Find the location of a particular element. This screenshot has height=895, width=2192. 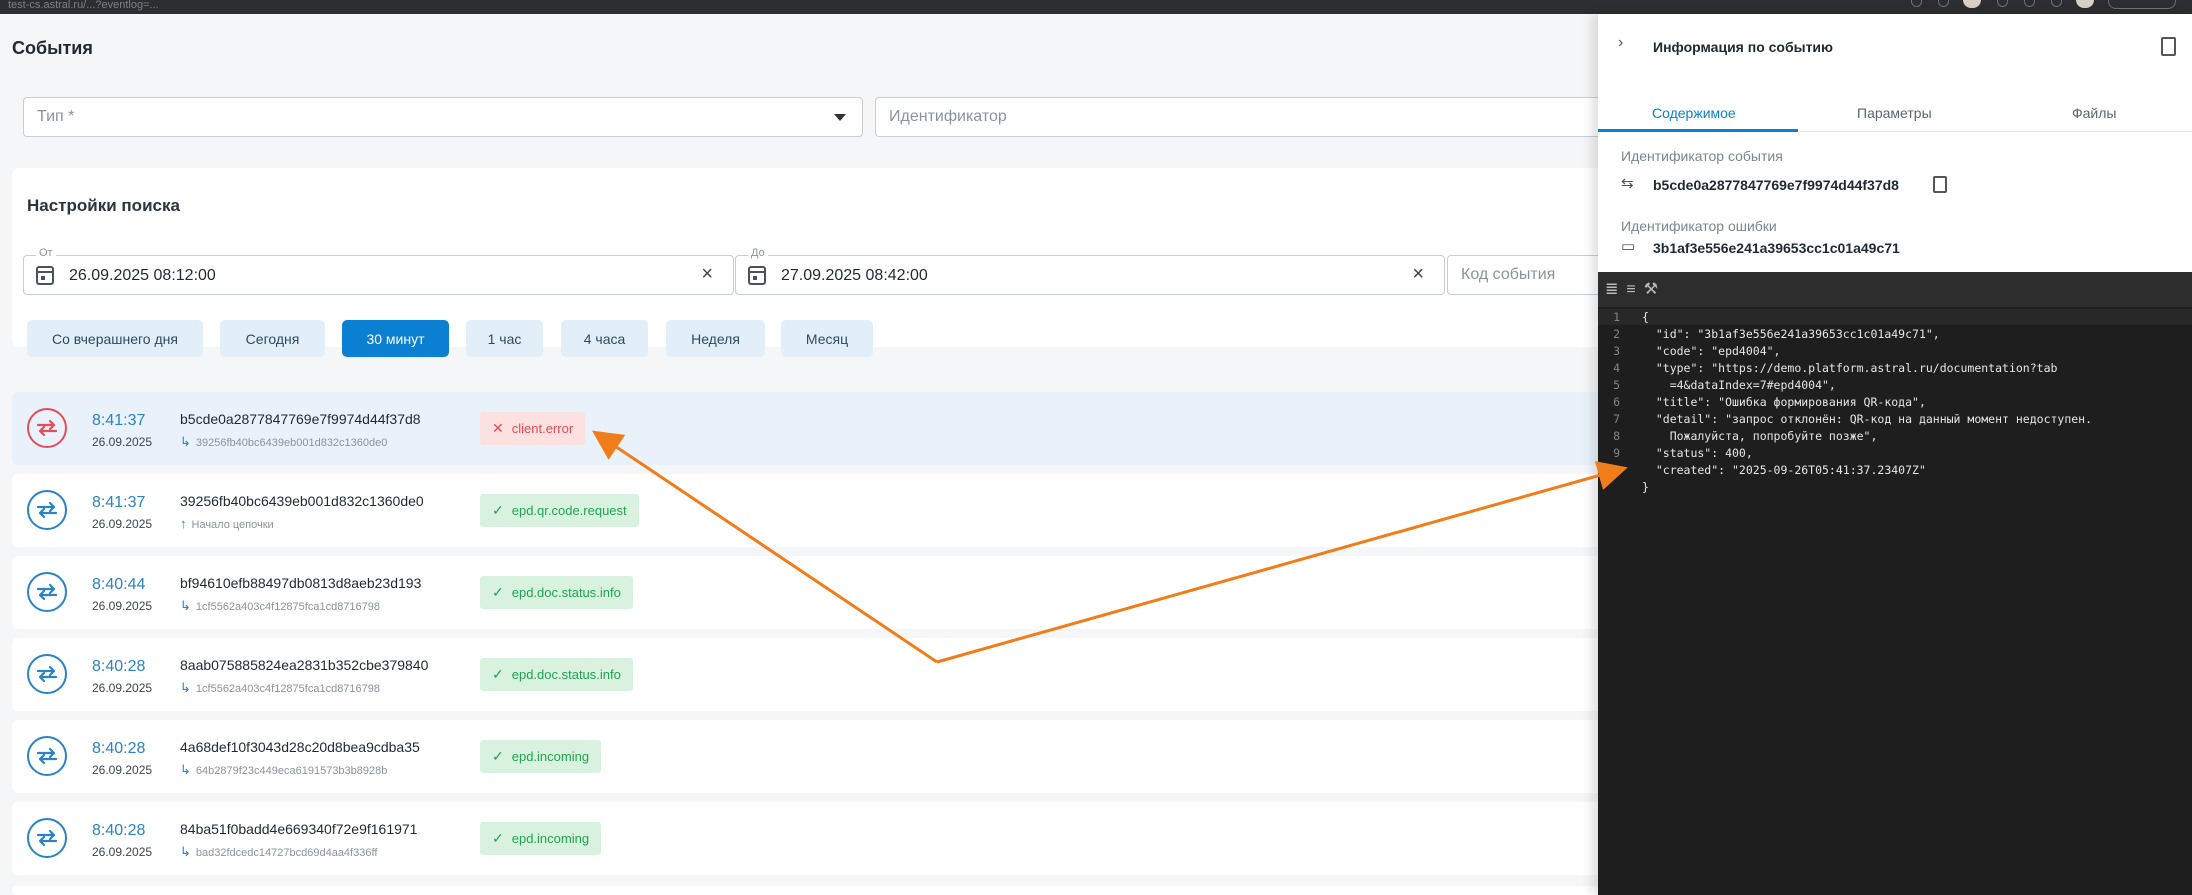

document-icon is located at coordinates (2168, 46).